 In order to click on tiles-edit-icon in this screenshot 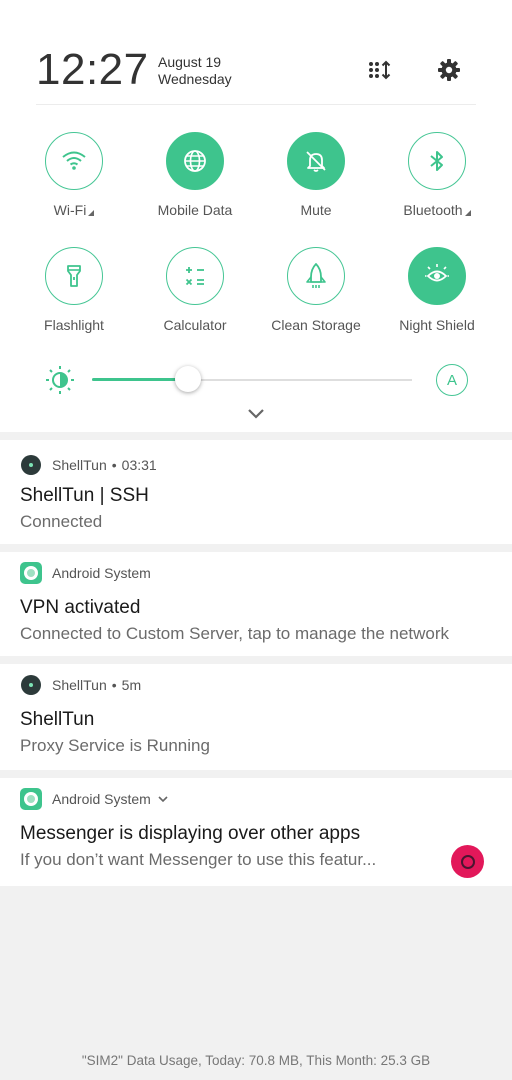, I will do `click(380, 70)`.